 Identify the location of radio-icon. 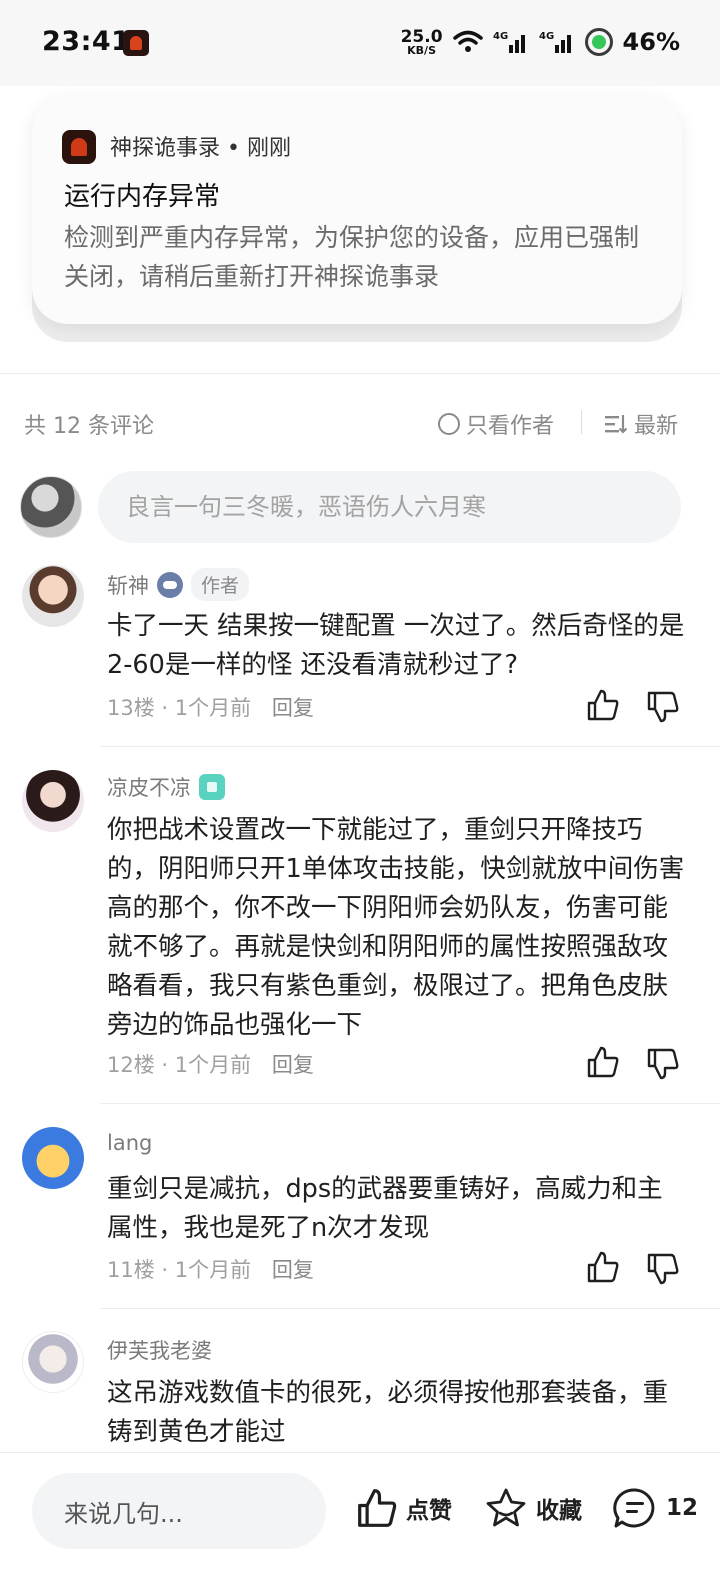
(449, 424).